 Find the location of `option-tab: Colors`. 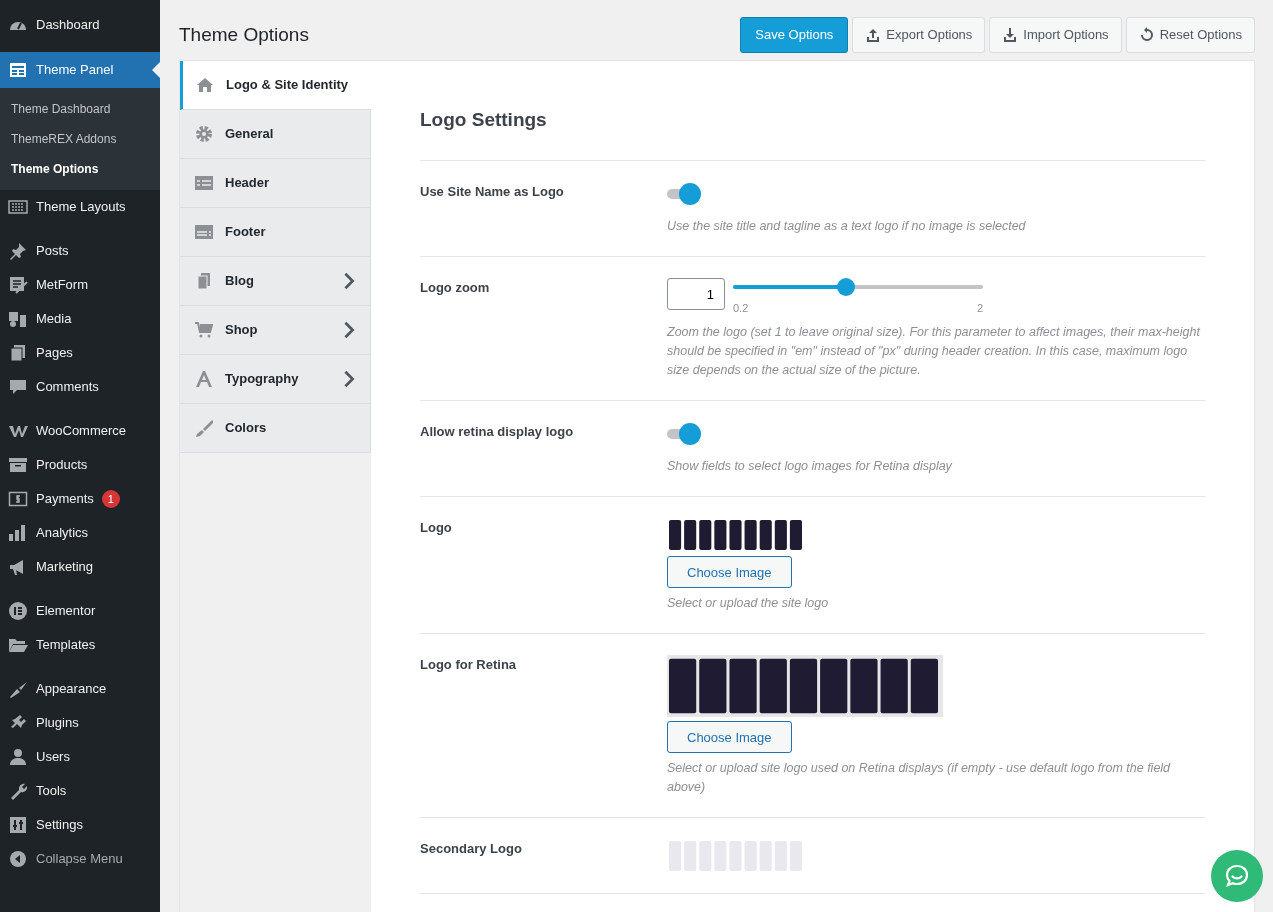

option-tab: Colors is located at coordinates (275, 428).